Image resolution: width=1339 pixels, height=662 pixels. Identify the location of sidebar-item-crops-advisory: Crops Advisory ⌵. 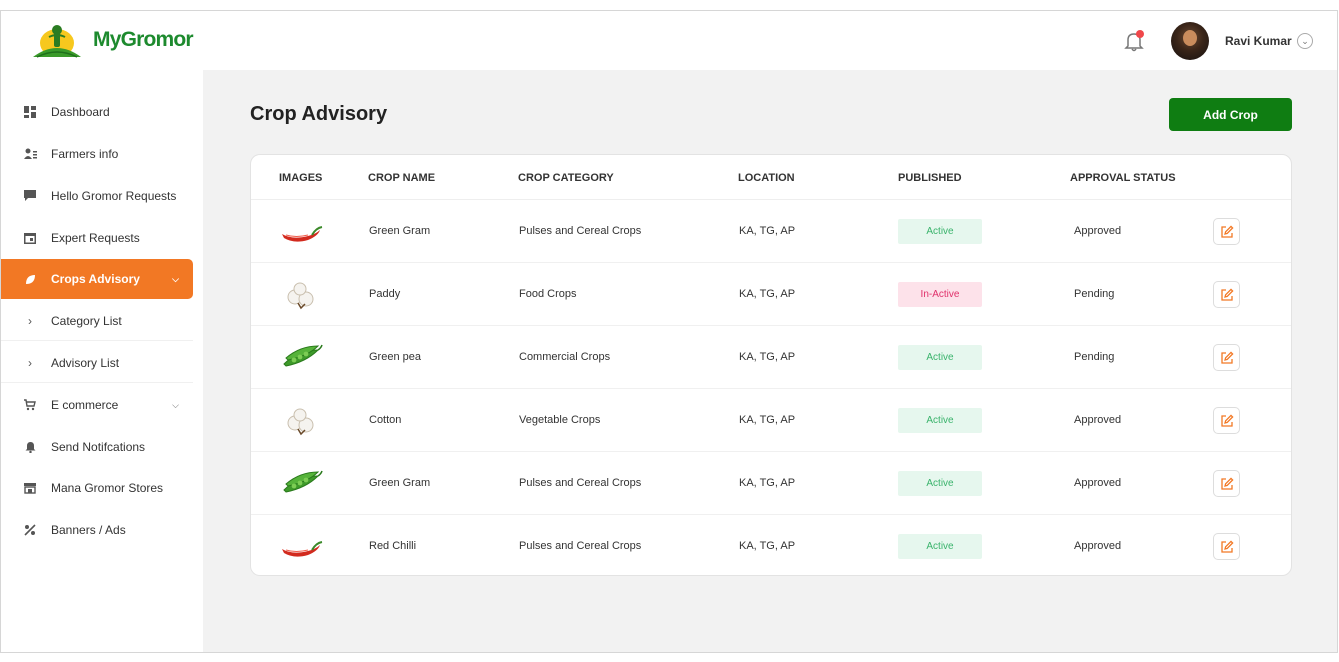
(97, 279).